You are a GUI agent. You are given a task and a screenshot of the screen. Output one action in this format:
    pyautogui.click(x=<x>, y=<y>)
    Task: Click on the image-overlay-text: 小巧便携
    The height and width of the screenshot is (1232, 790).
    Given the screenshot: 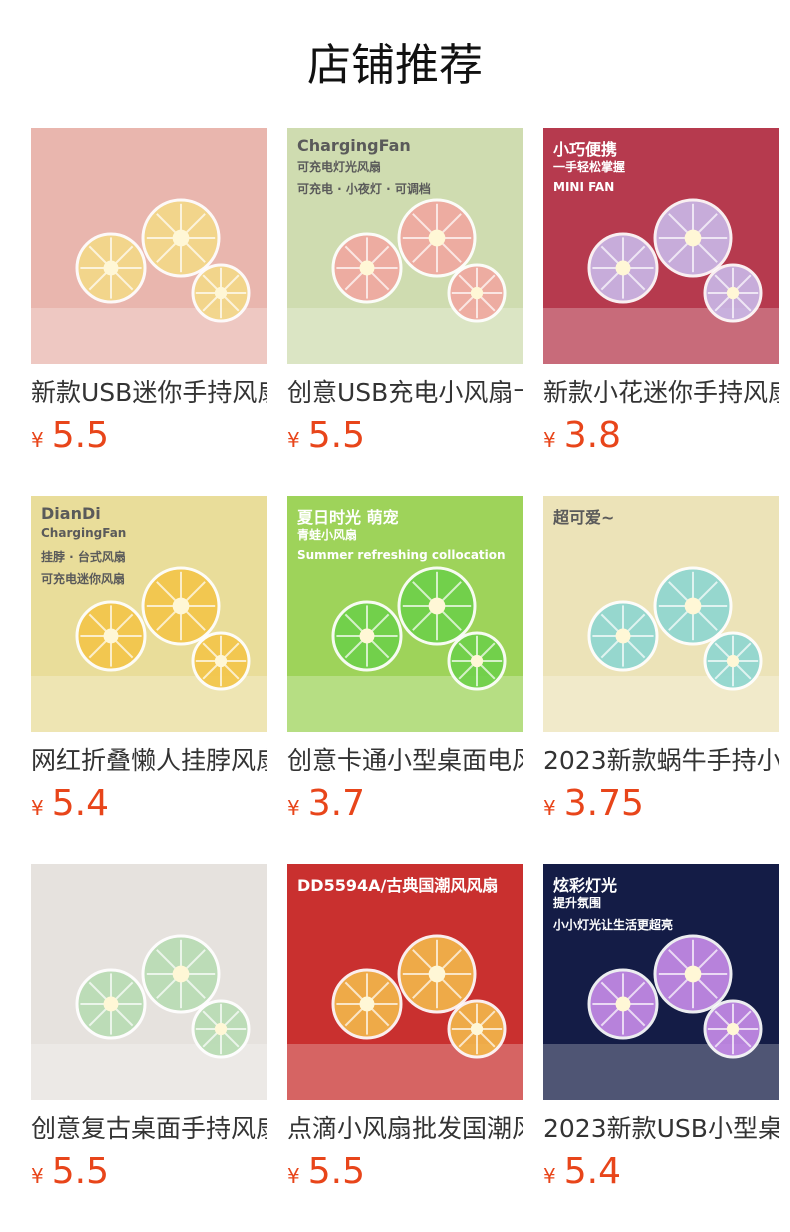 What is the action you would take?
    pyautogui.click(x=585, y=149)
    